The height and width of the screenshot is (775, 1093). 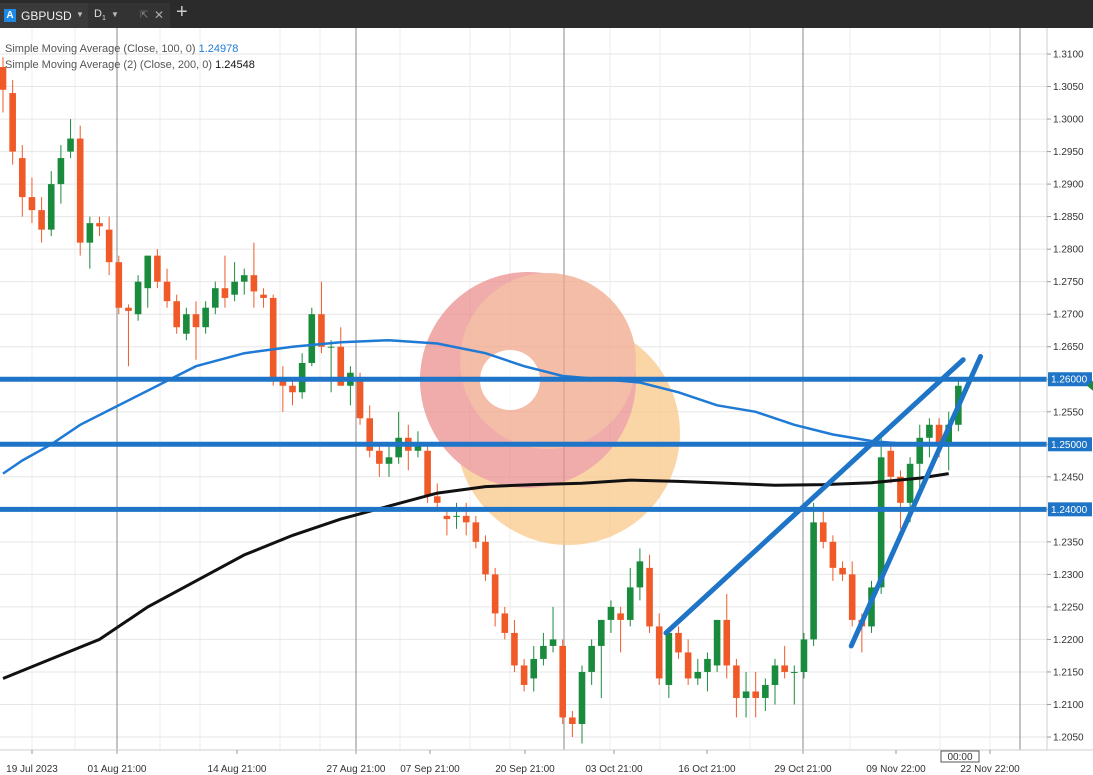 I want to click on price-tick-label: 1.2550, so click(x=1068, y=412).